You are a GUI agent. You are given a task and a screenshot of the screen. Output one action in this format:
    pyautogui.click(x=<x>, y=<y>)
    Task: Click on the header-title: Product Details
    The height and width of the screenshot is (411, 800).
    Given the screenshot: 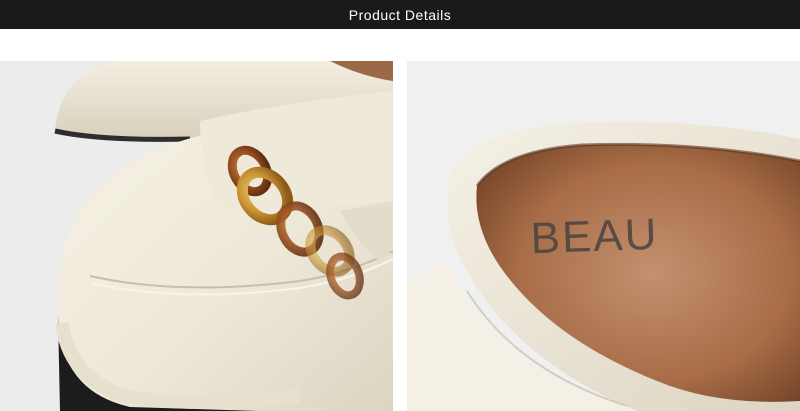 What is the action you would take?
    pyautogui.click(x=400, y=14)
    